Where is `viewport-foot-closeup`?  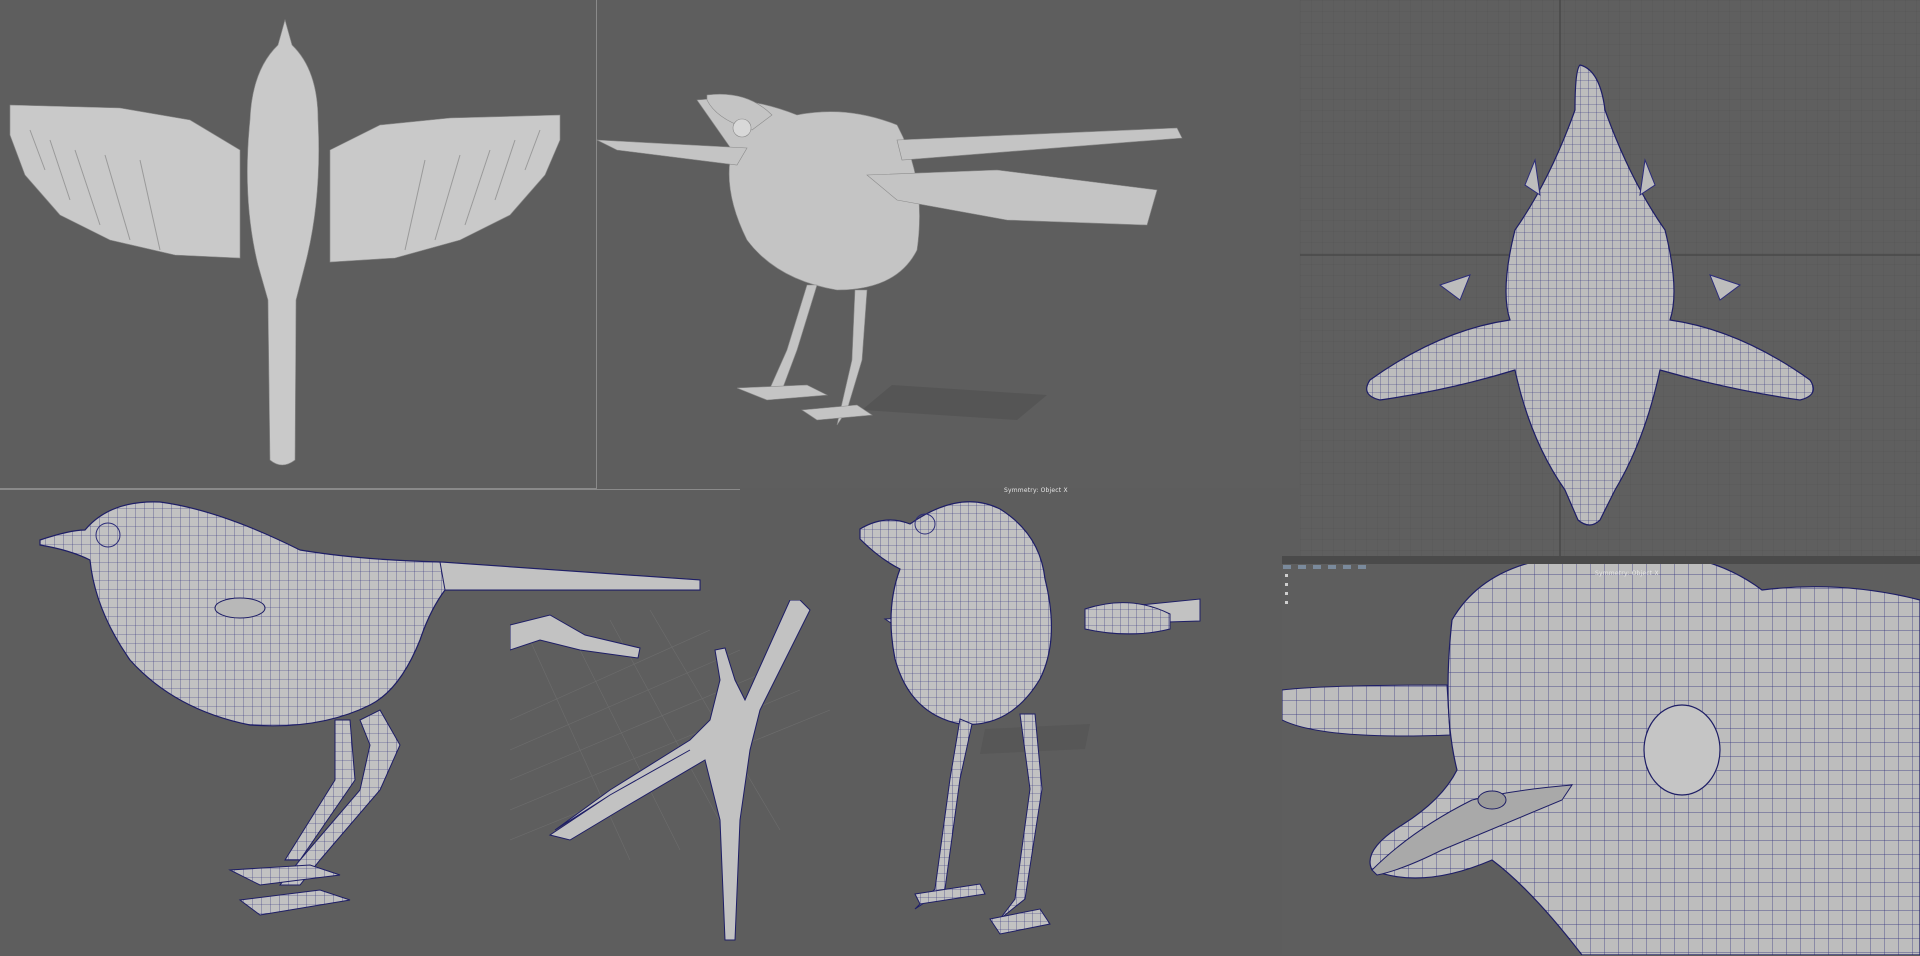 viewport-foot-closeup is located at coordinates (675, 777).